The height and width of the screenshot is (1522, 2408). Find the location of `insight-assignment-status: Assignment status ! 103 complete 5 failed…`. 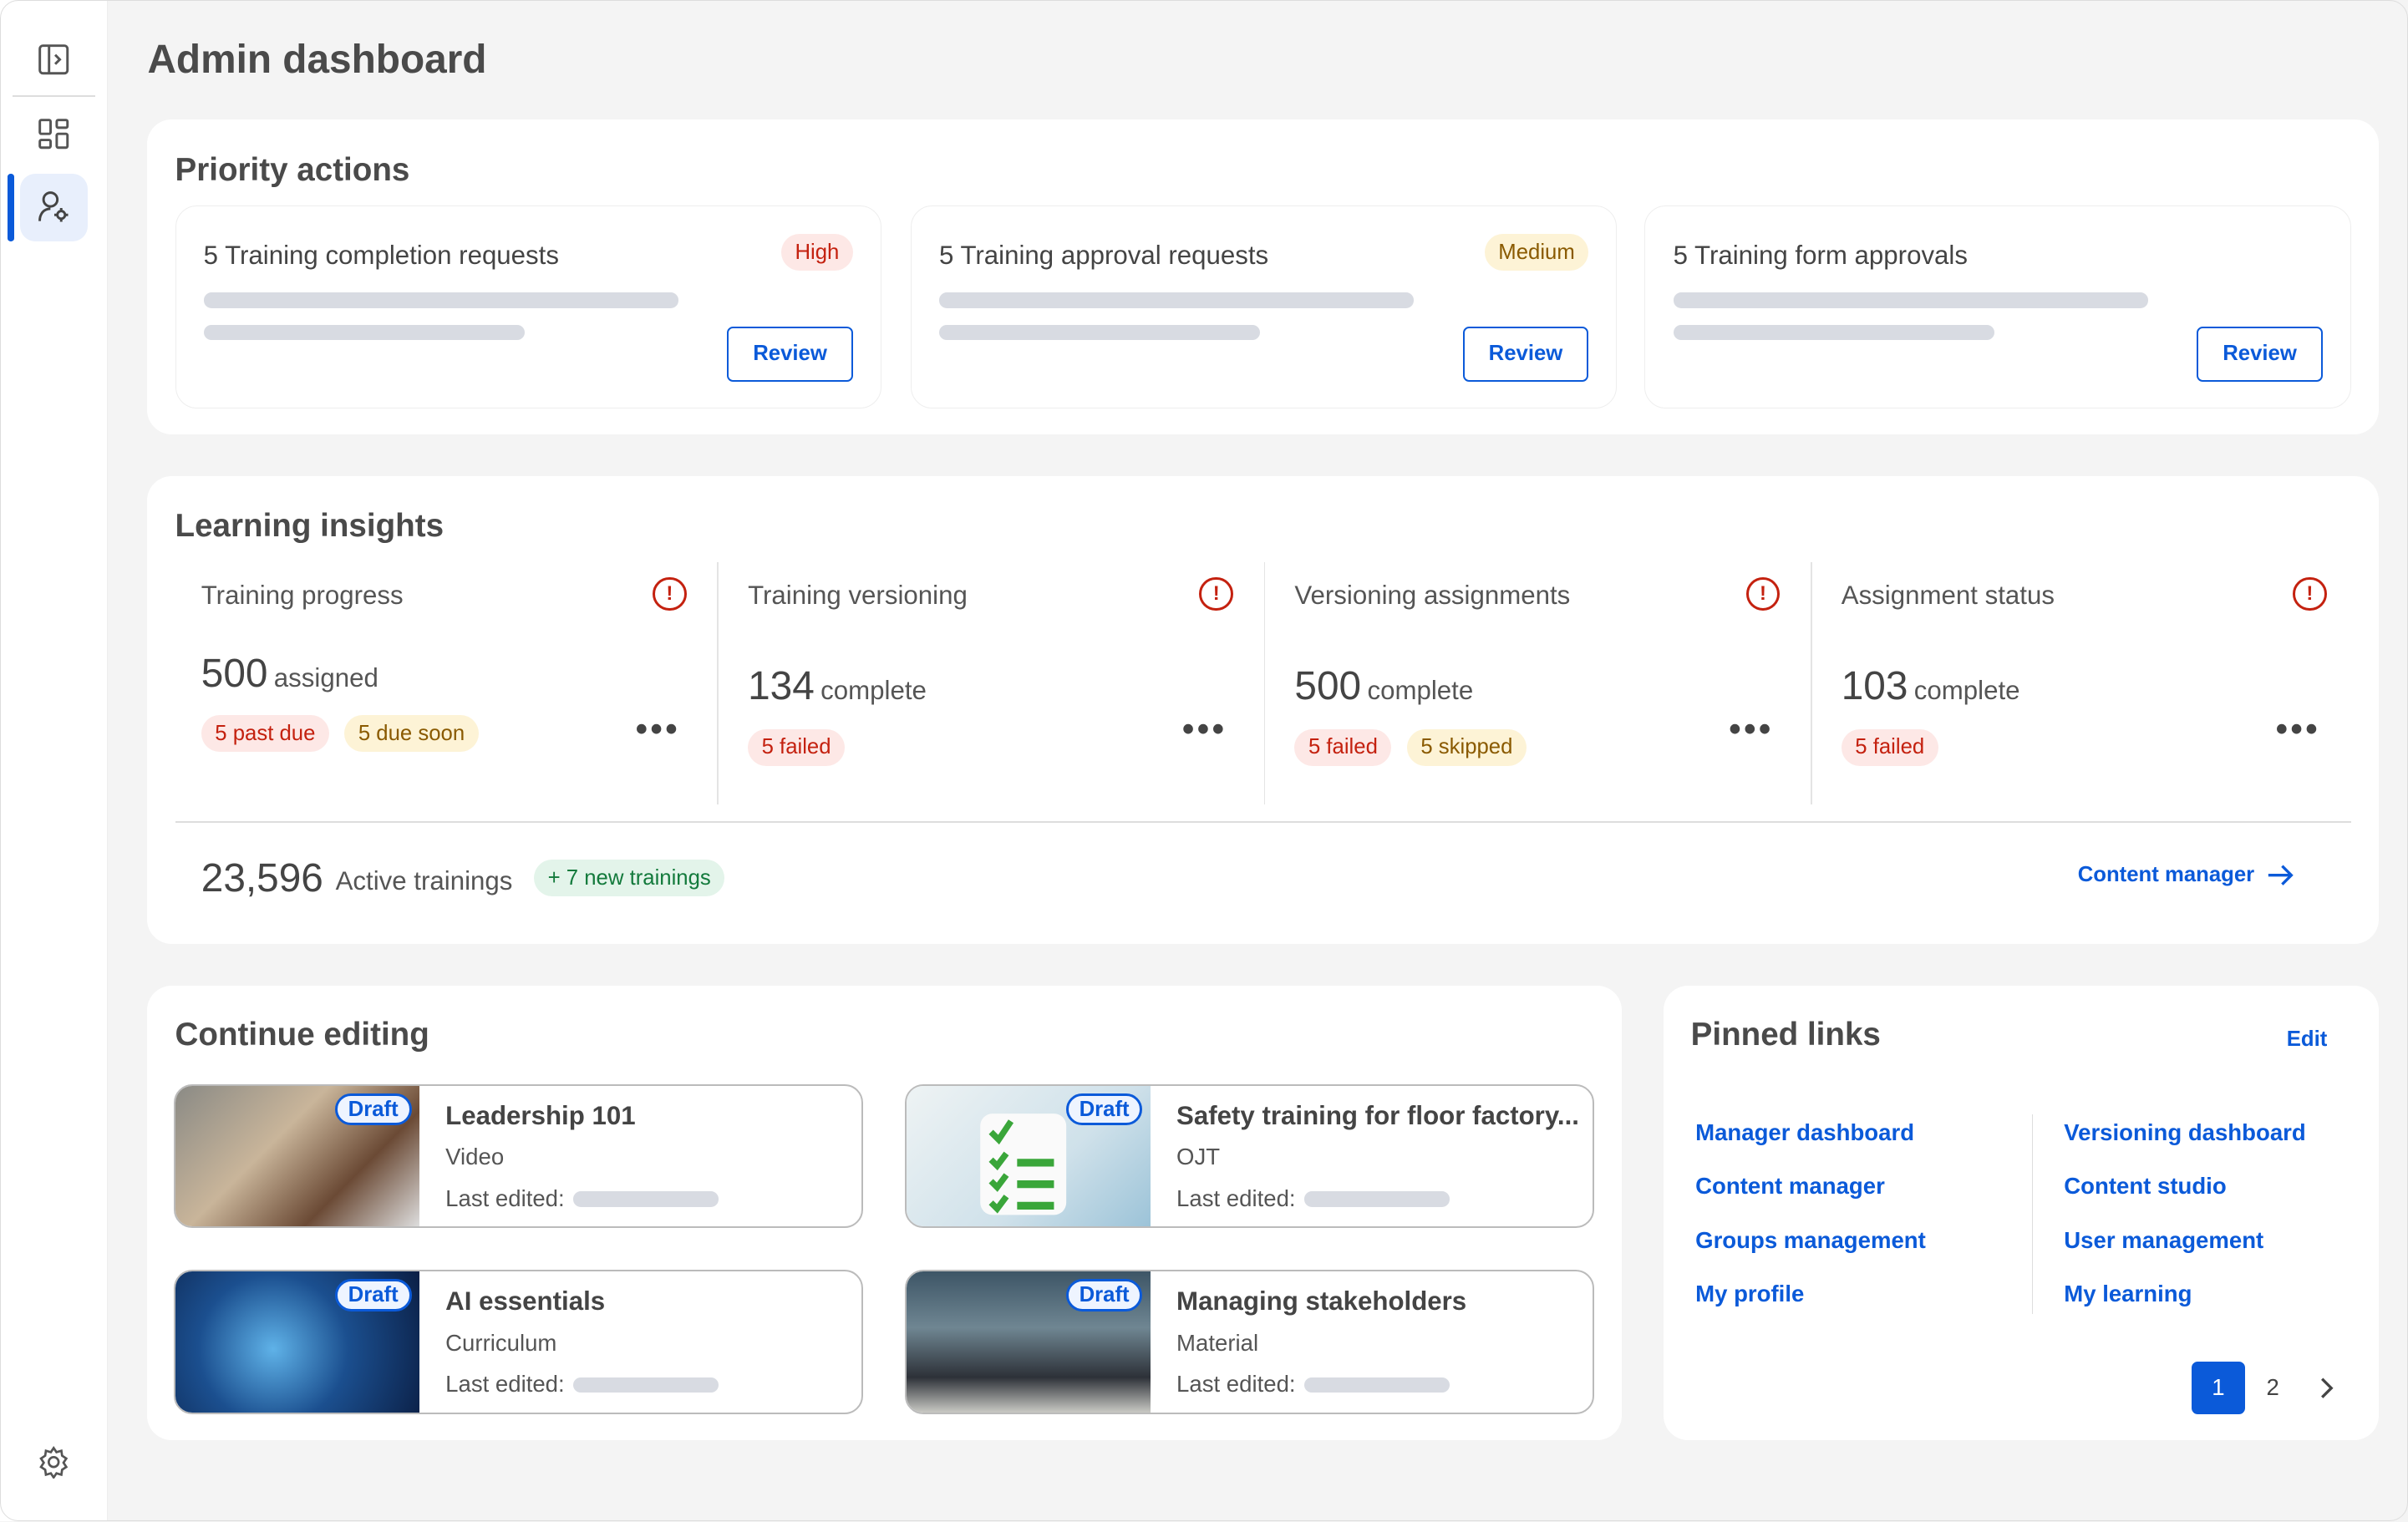

insight-assignment-status: Assignment status ! 103 complete 5 failed… is located at coordinates (2087, 683).